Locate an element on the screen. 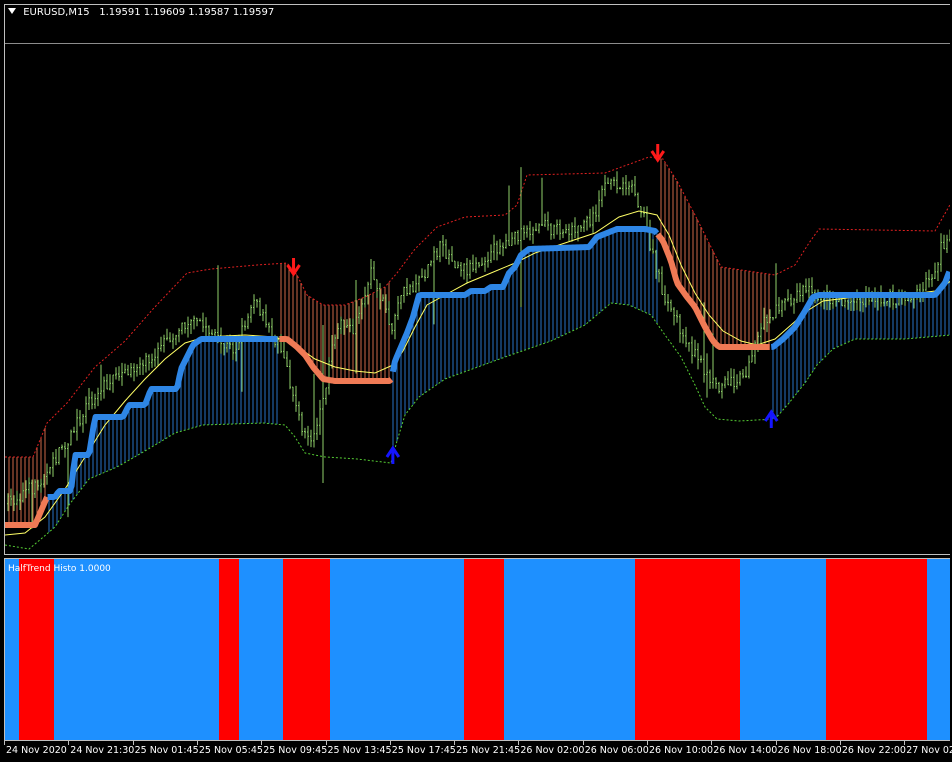  time-axis-label: 25 Nov 01:45 is located at coordinates (166, 750).